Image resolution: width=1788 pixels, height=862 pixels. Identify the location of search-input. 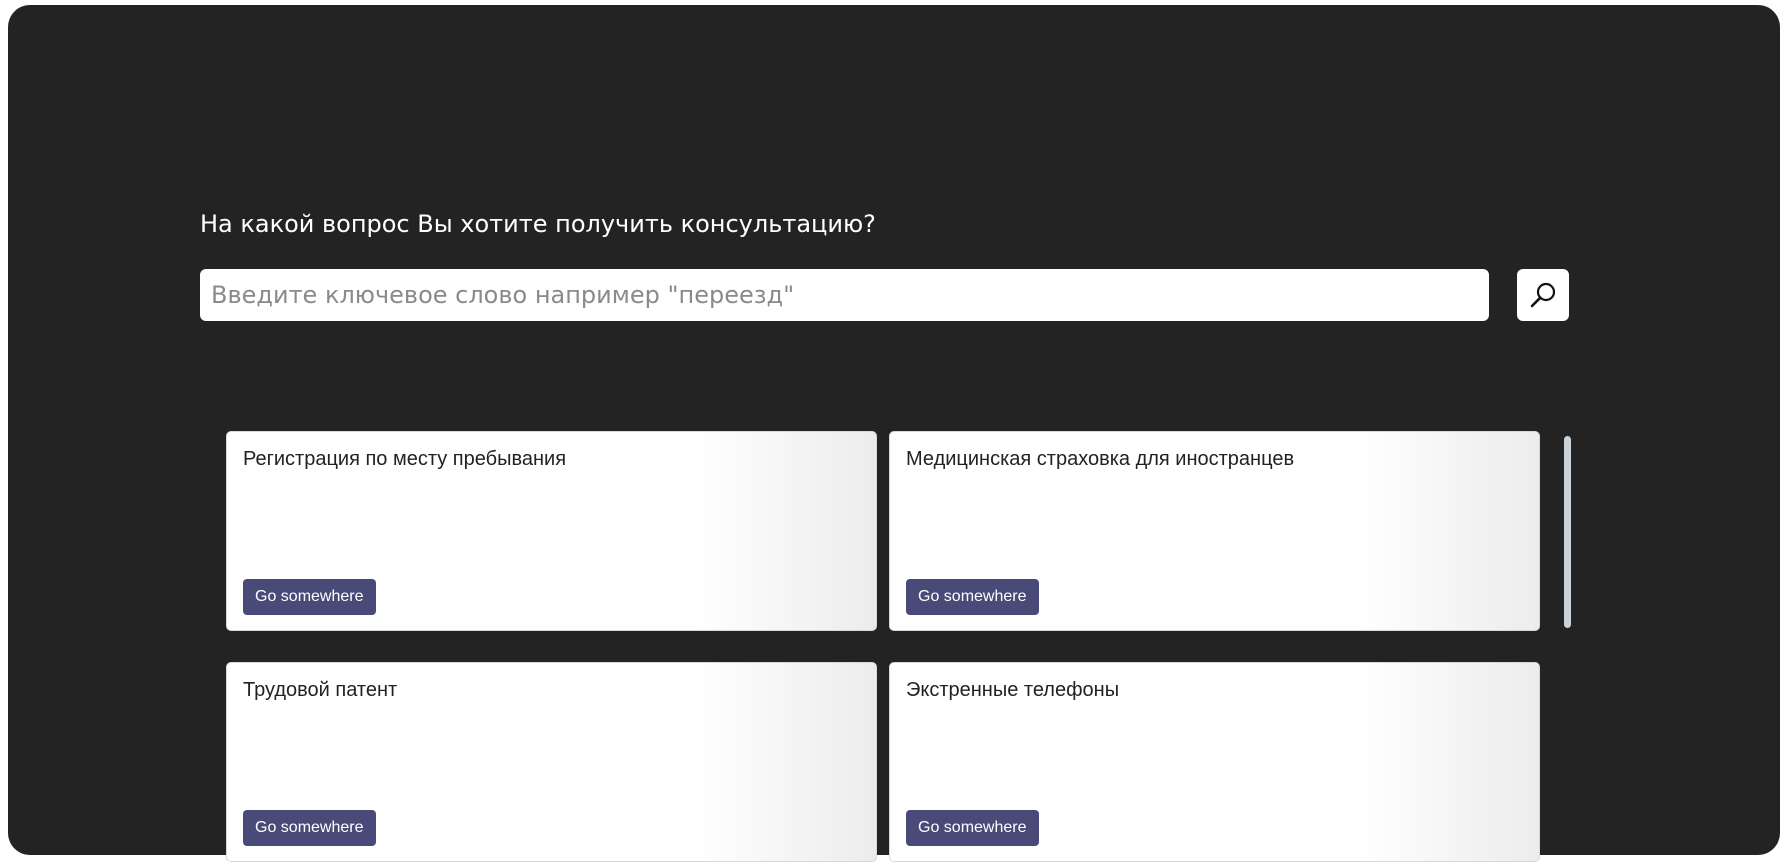
(844, 295).